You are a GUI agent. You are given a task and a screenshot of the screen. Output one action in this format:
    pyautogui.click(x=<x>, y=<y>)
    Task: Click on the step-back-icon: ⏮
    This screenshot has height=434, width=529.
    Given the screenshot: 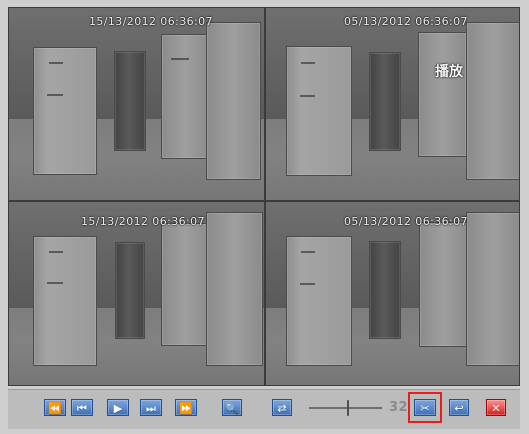 What is the action you would take?
    pyautogui.click(x=82, y=408)
    